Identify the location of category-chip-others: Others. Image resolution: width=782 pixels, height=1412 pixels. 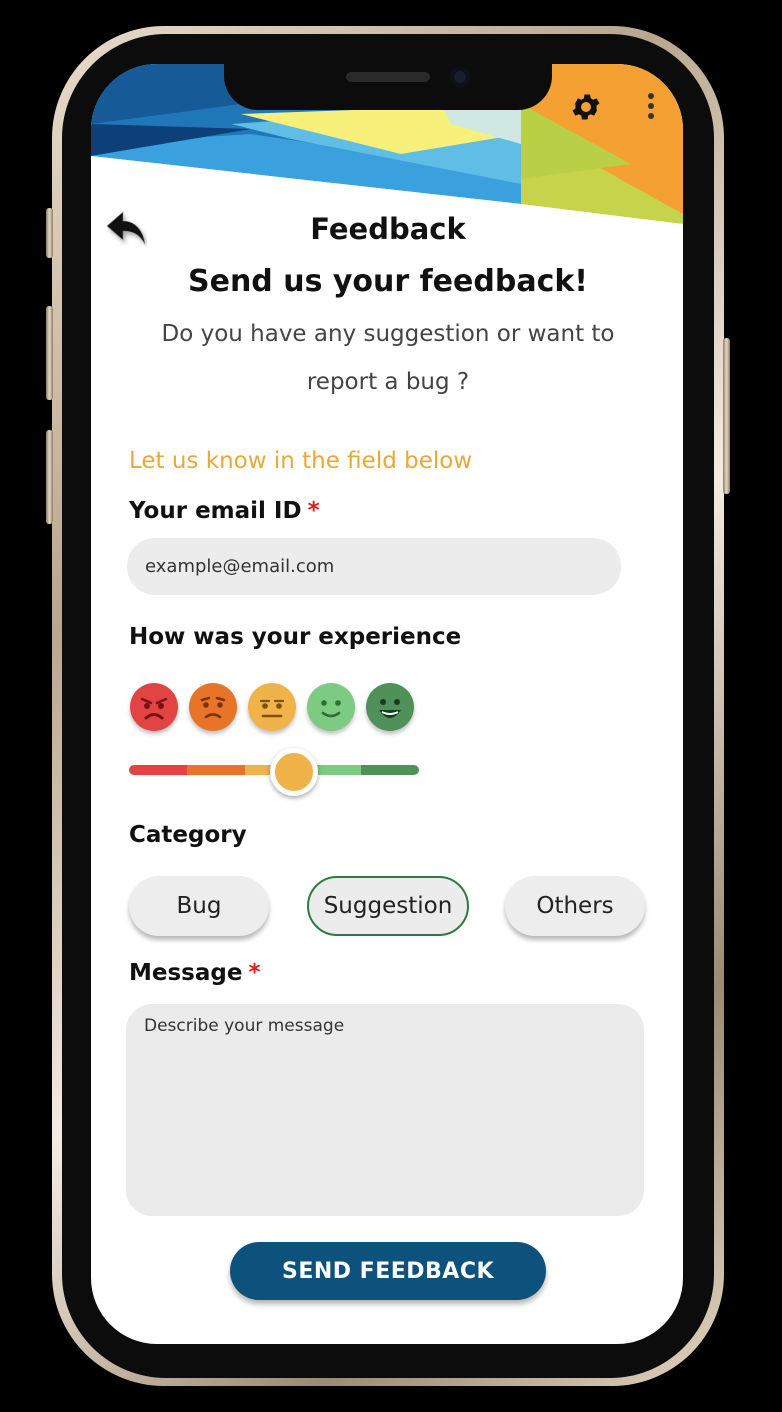
(575, 906).